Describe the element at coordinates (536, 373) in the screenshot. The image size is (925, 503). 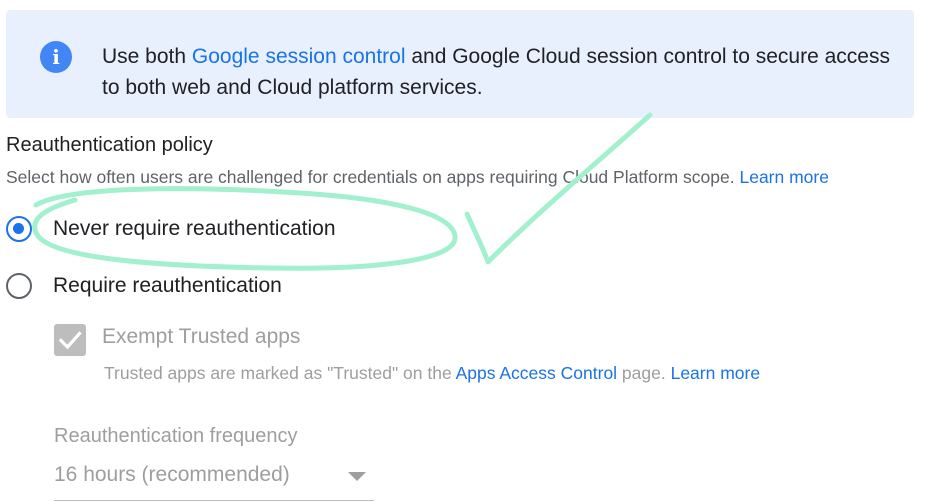
I see `apps-access-control-link: Apps Access Control` at that location.